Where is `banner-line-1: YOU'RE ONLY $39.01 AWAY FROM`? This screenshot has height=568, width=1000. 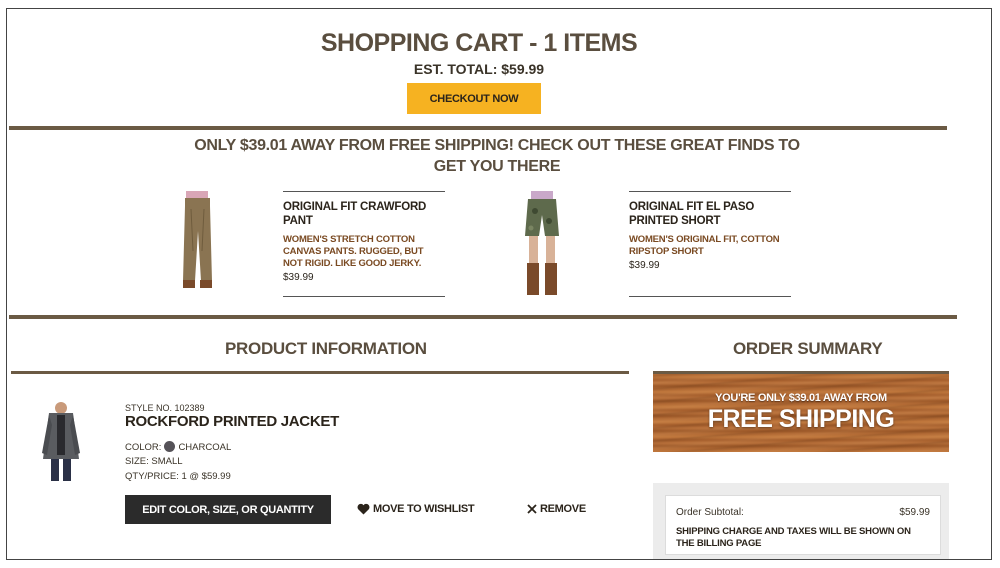
banner-line-1: YOU'RE ONLY $39.01 AWAY FROM is located at coordinates (801, 398).